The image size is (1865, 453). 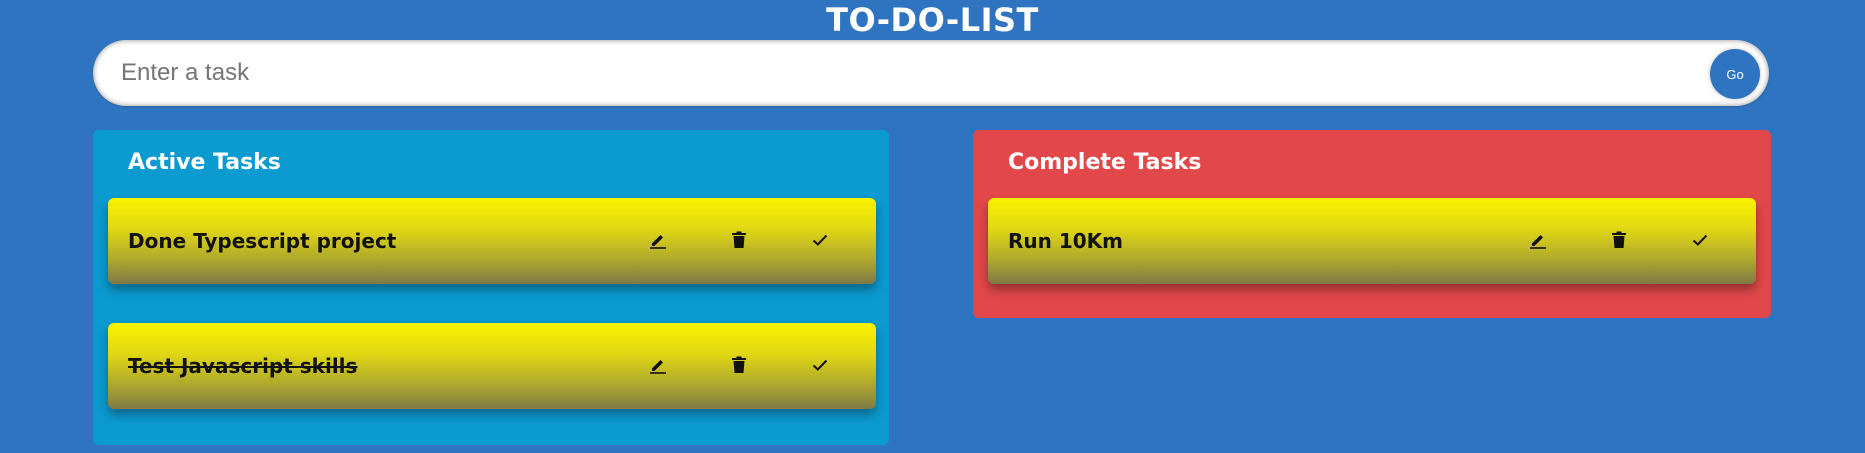 What do you see at coordinates (262, 241) in the screenshot?
I see `task-text: Done Typescript project` at bounding box center [262, 241].